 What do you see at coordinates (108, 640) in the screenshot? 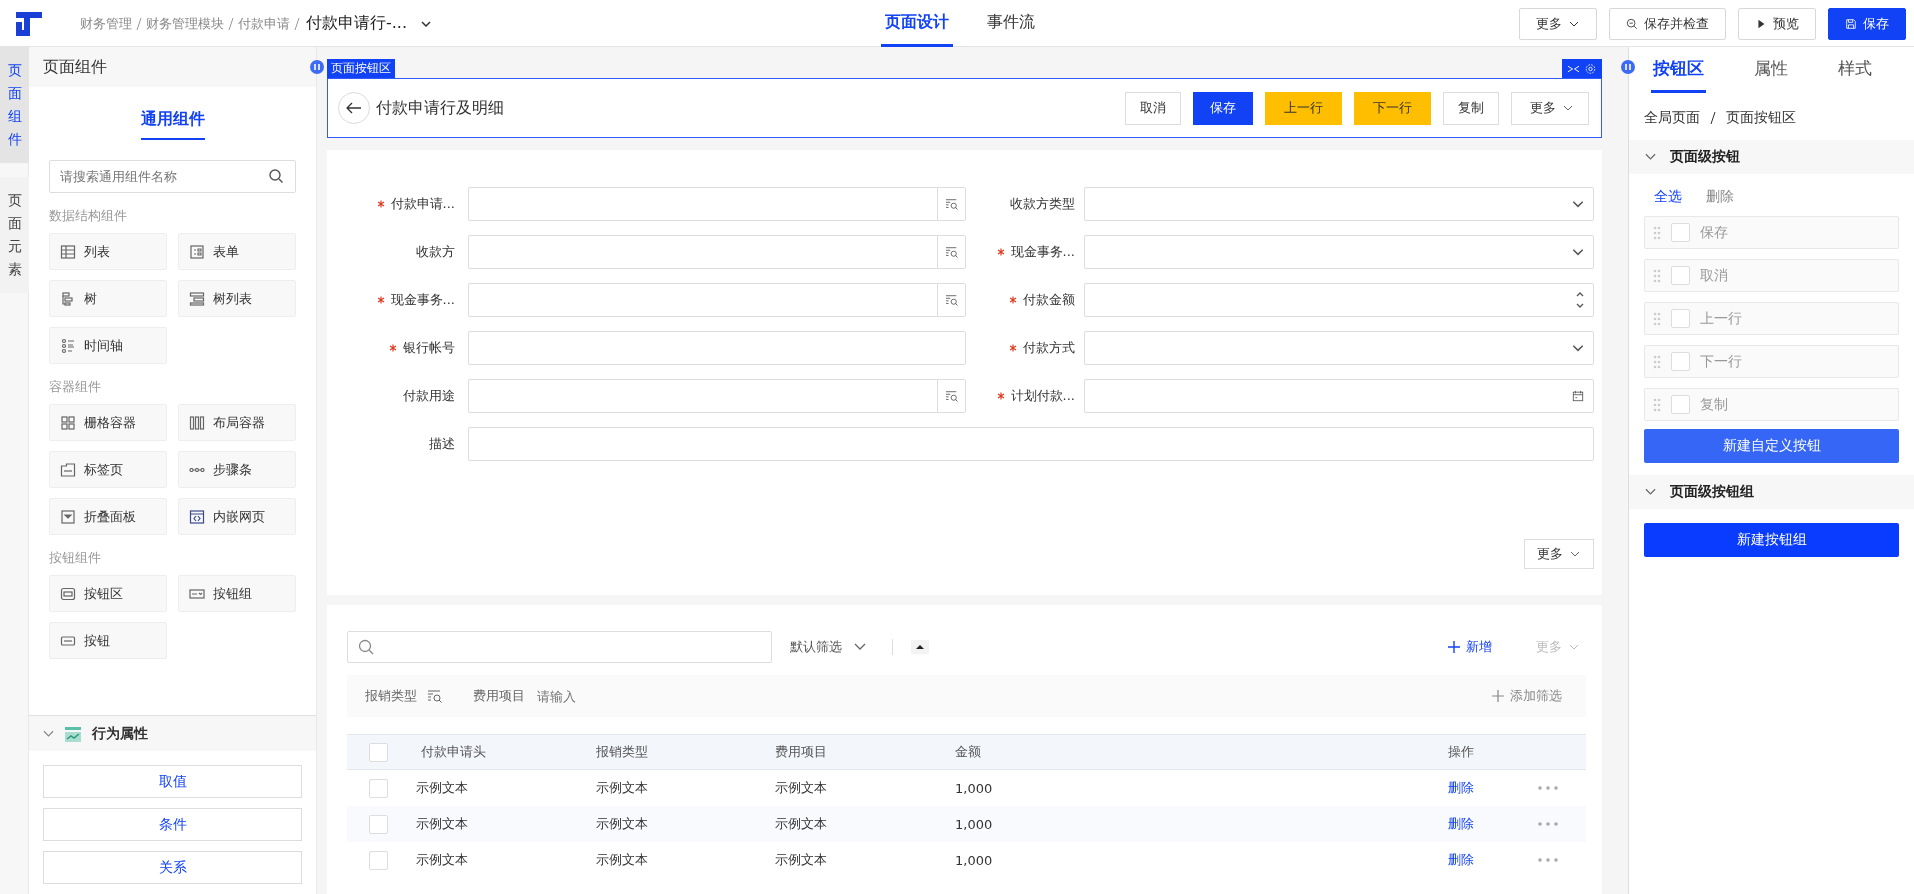
I see `component-item: 按钮` at bounding box center [108, 640].